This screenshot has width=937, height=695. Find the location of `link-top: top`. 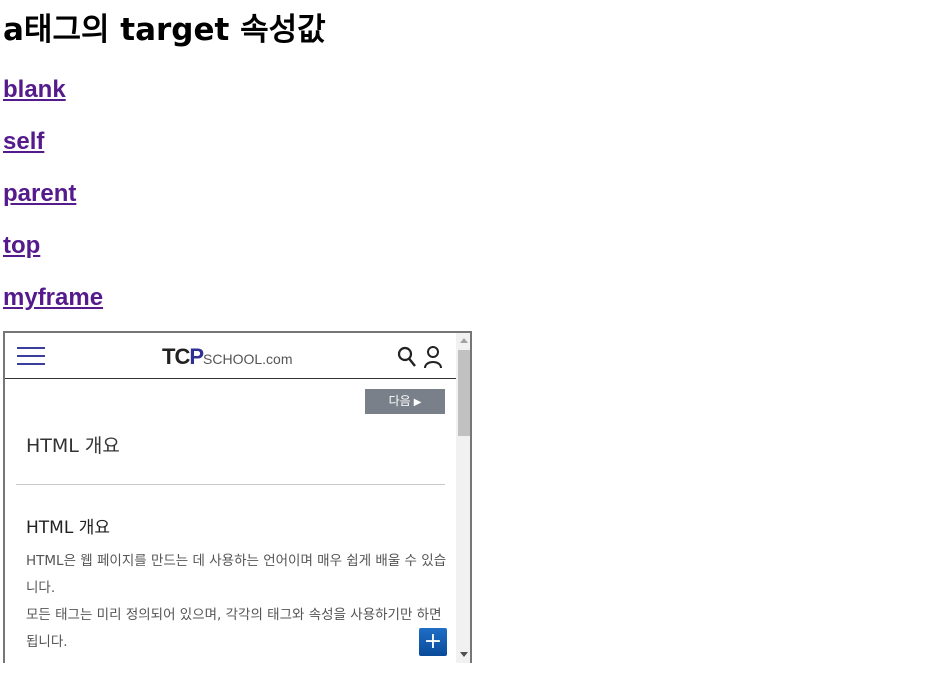

link-top: top is located at coordinates (21, 246).